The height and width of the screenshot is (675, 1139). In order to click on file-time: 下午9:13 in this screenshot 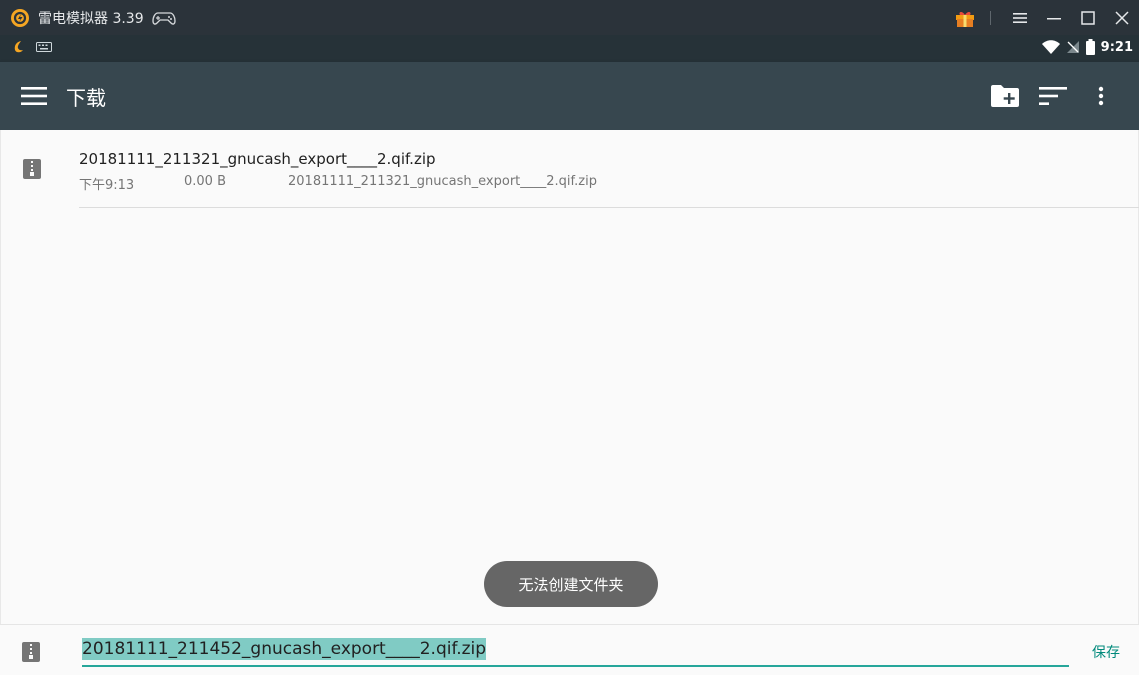, I will do `click(107, 185)`.